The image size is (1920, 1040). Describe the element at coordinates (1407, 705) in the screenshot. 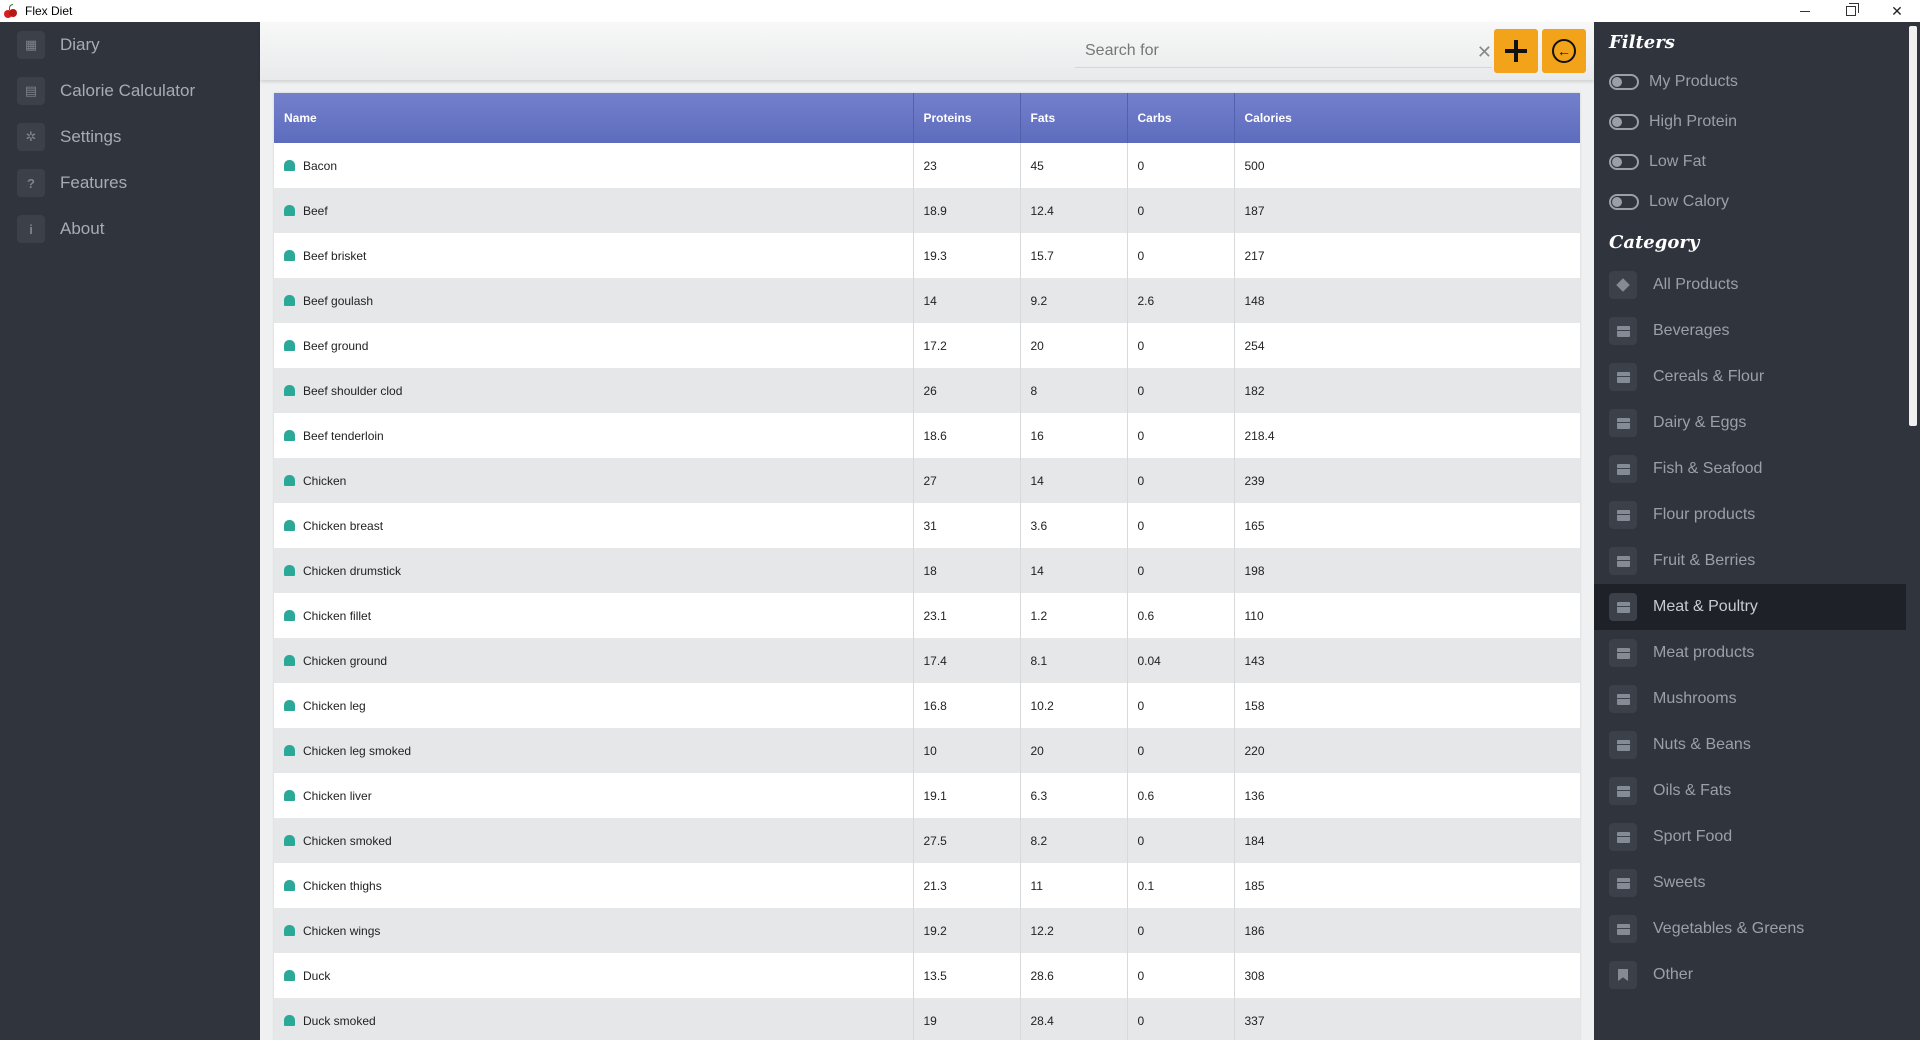

I see `nutrient-cell: 158` at that location.